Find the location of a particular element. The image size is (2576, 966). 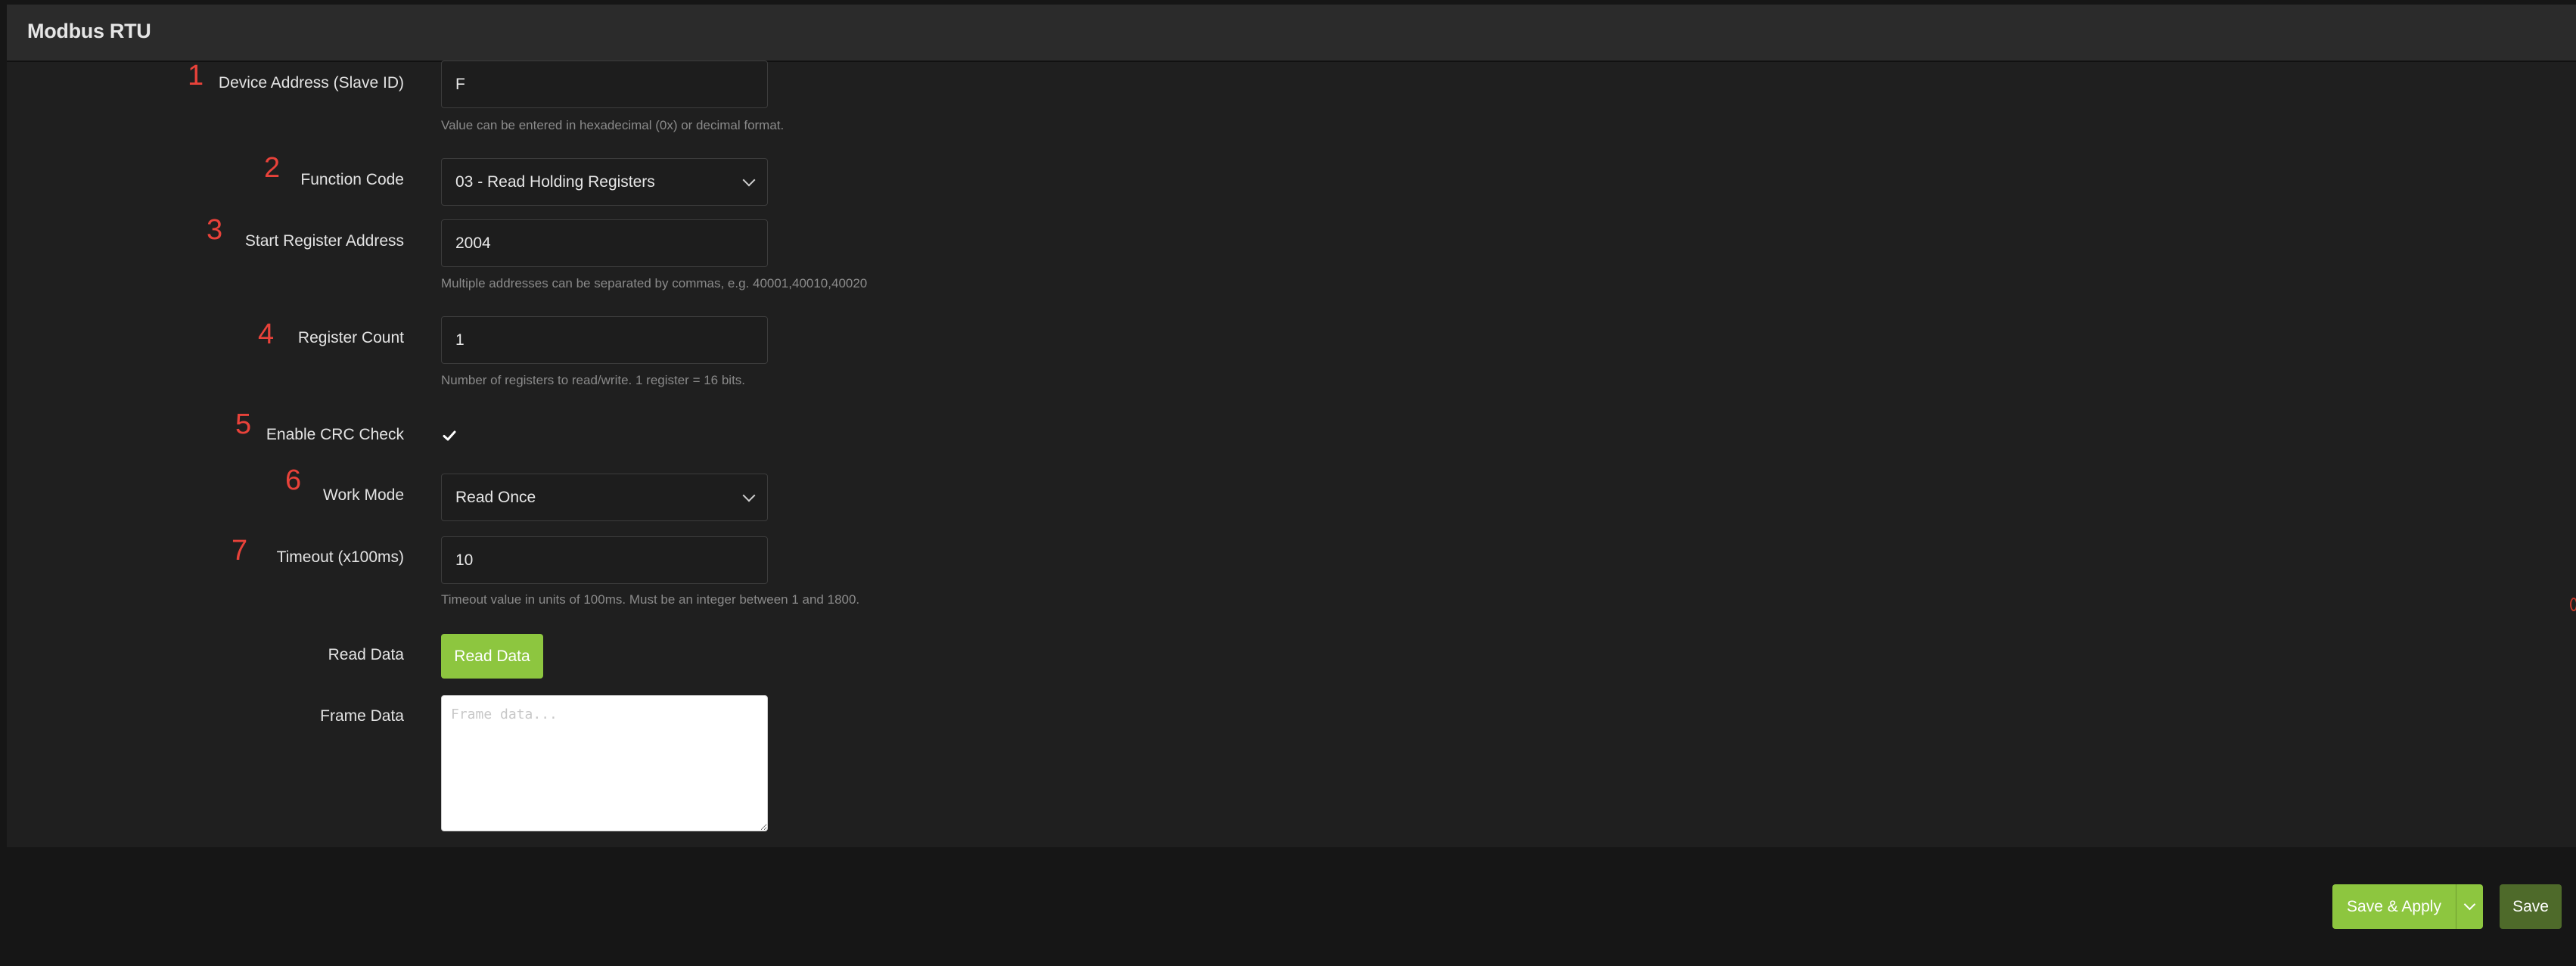

save-apply-button: Save & Apply is located at coordinates (2394, 907).